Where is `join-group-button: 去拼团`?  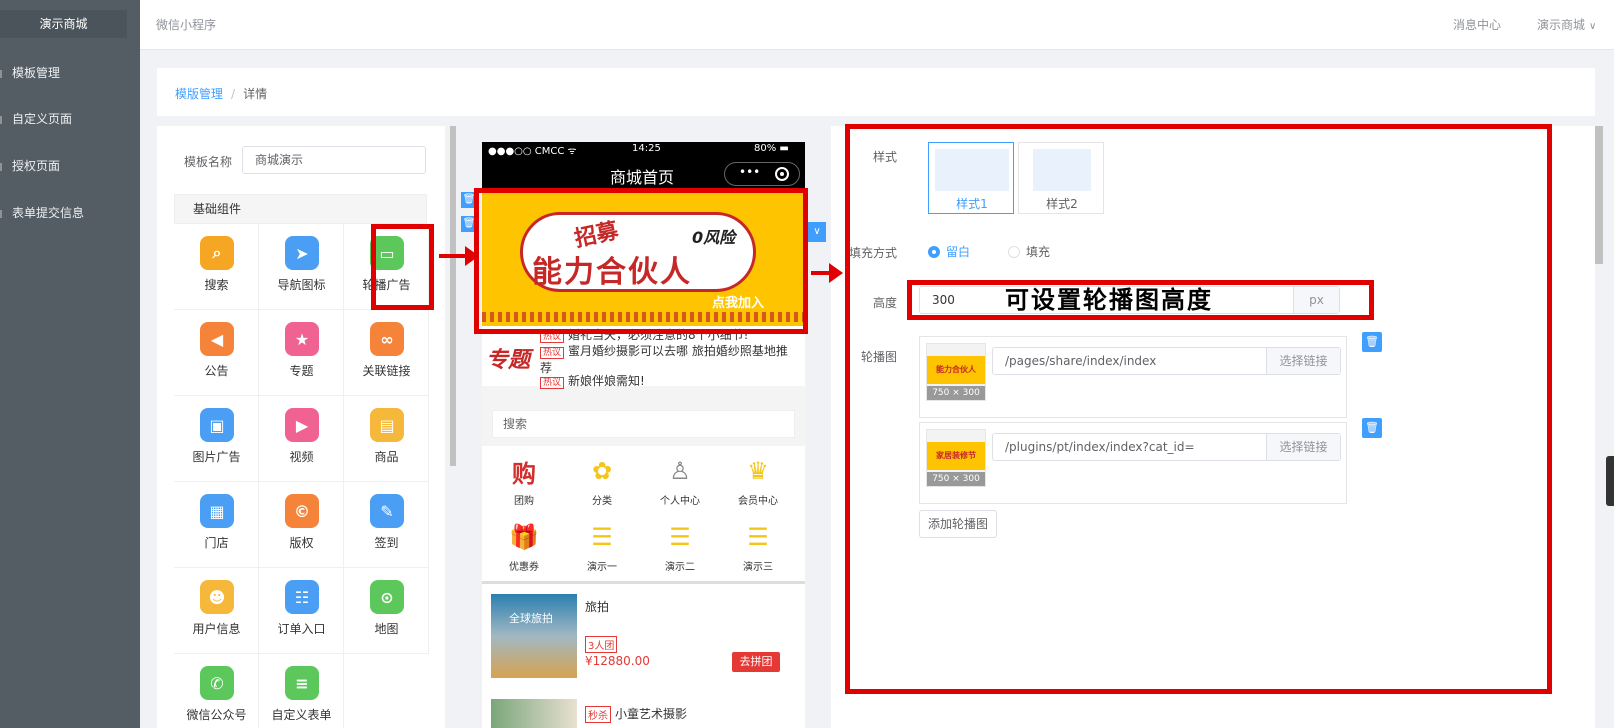
join-group-button: 去拼团 is located at coordinates (756, 662).